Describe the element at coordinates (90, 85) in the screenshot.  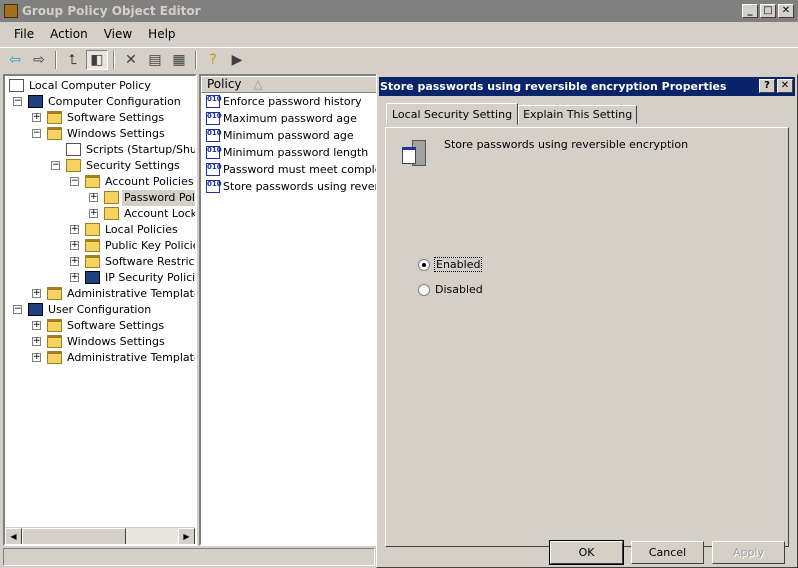
I see `tree-node-label: Local Computer Policy` at that location.